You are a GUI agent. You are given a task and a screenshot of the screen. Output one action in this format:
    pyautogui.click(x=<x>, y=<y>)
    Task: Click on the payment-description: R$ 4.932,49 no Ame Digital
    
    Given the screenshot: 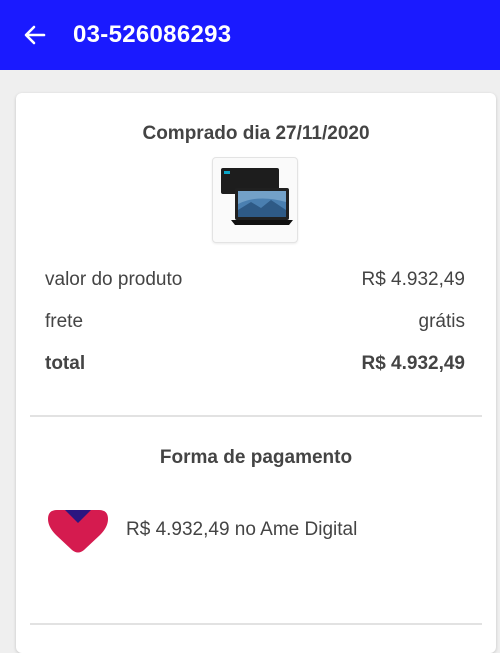 What is the action you would take?
    pyautogui.click(x=242, y=529)
    